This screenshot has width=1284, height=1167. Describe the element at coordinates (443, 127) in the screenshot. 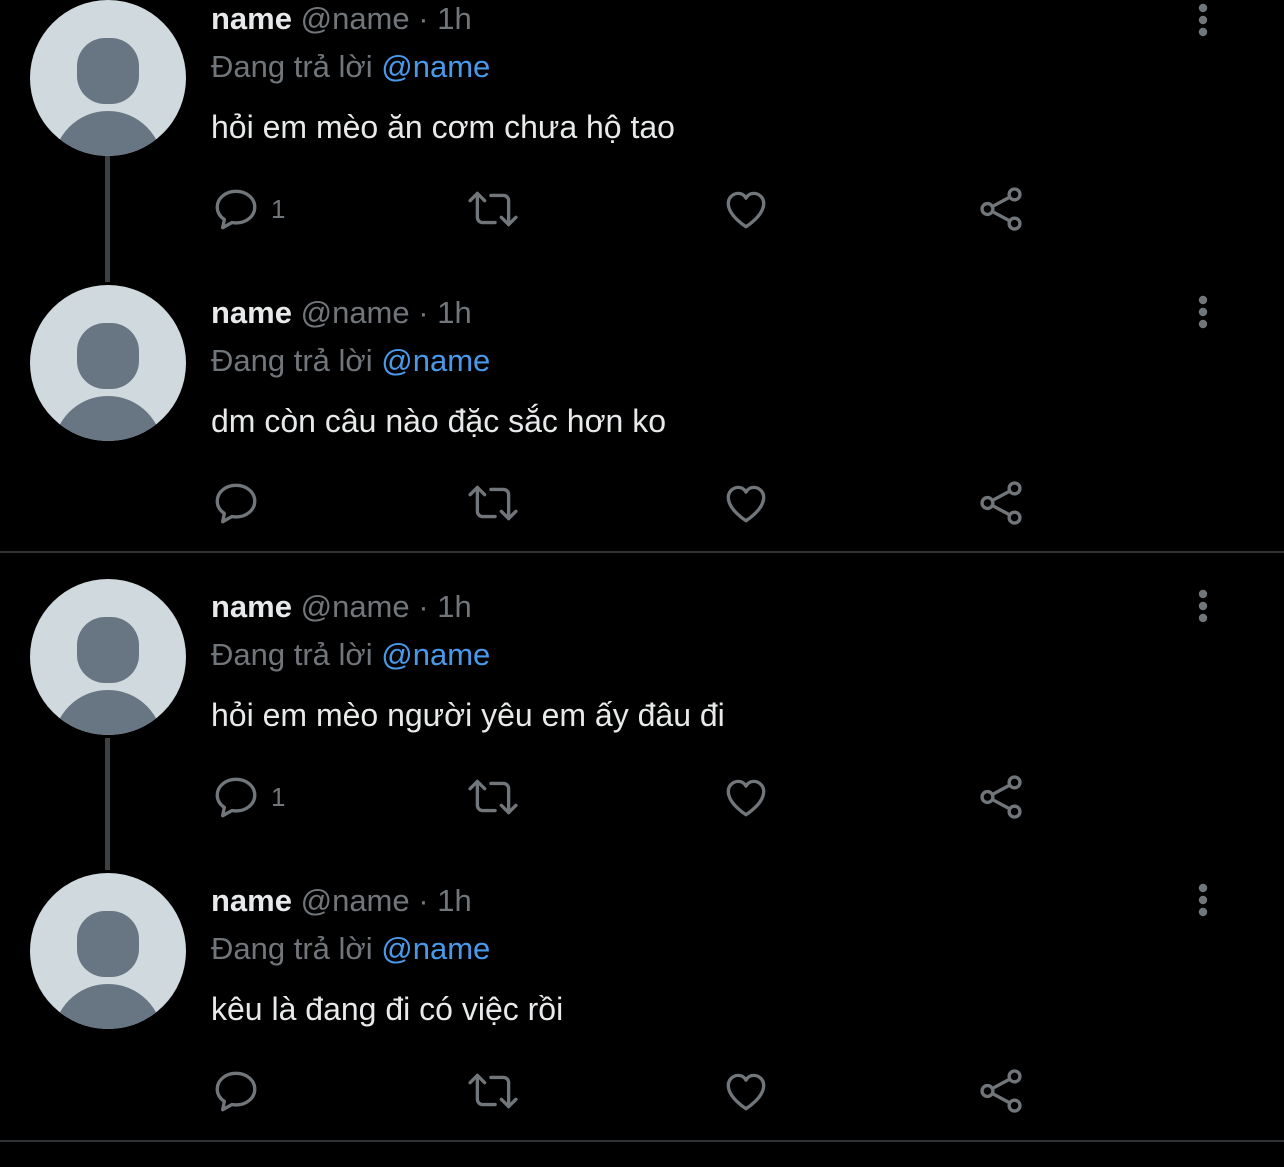

I see `tweet-text: hỏi em mèo ăn cơm chưa hộ tao` at that location.